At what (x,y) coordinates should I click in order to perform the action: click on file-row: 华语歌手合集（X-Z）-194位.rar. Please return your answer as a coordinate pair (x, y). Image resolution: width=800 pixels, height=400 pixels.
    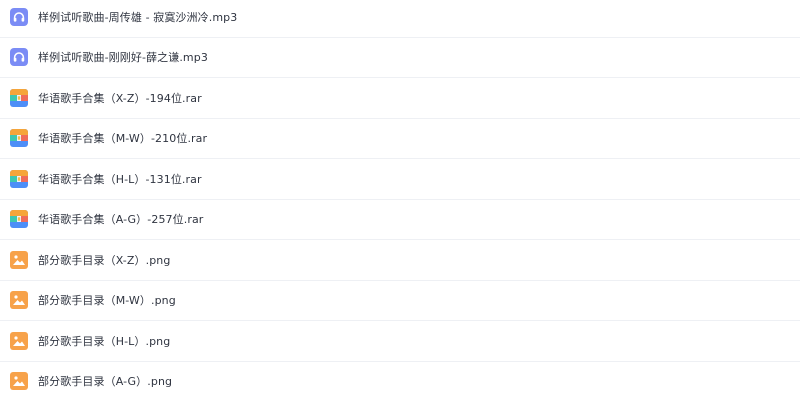
    Looking at the image, I should click on (400, 98).